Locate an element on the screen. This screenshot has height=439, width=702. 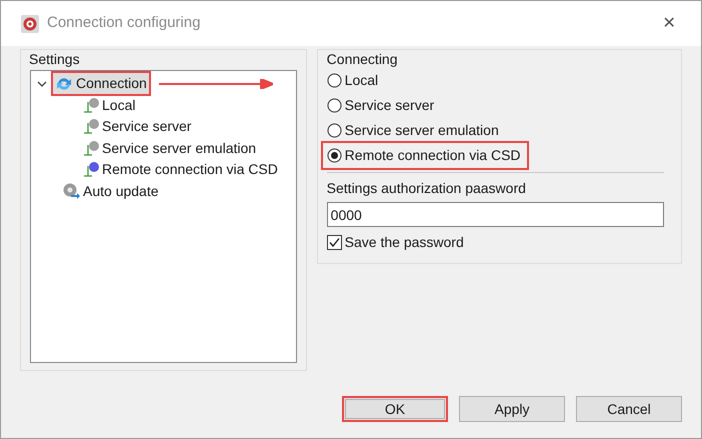
app-icon is located at coordinates (30, 23).